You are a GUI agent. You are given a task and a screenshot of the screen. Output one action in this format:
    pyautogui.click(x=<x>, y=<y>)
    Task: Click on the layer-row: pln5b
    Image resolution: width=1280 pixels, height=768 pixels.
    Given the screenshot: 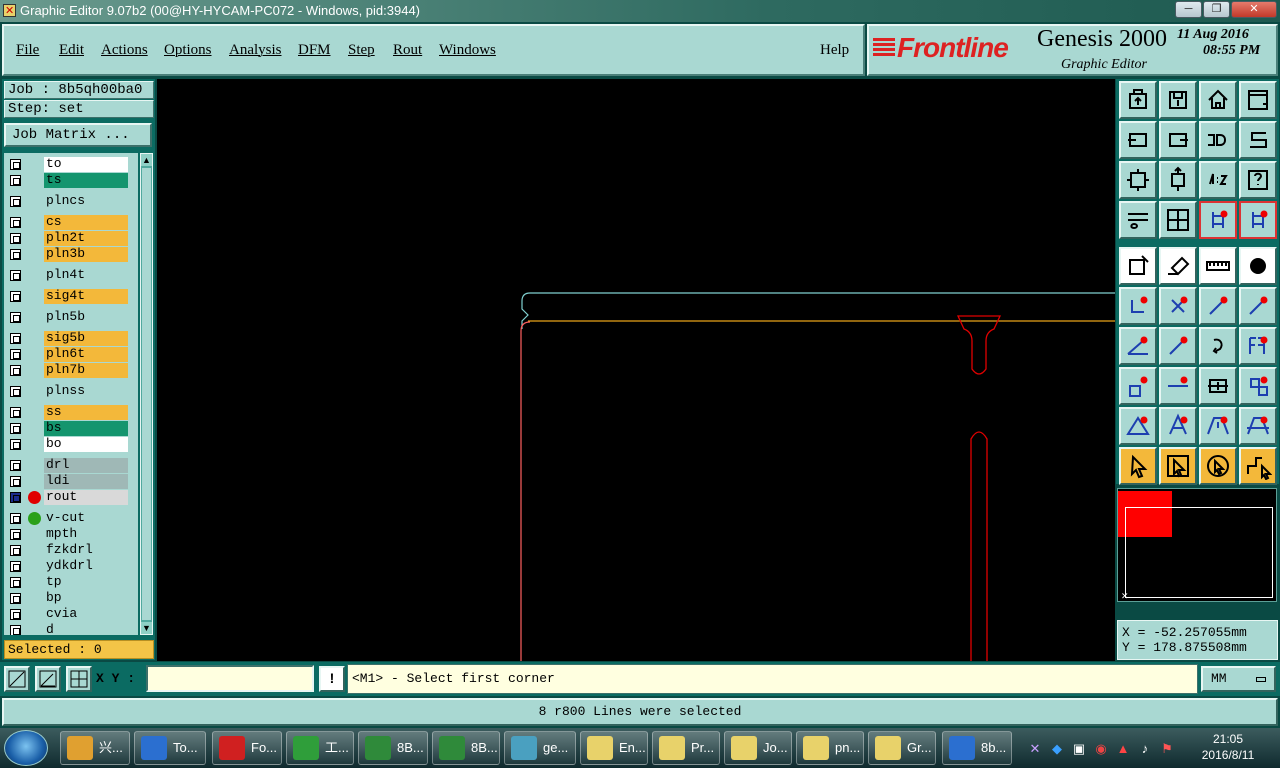 What is the action you would take?
    pyautogui.click(x=67, y=317)
    